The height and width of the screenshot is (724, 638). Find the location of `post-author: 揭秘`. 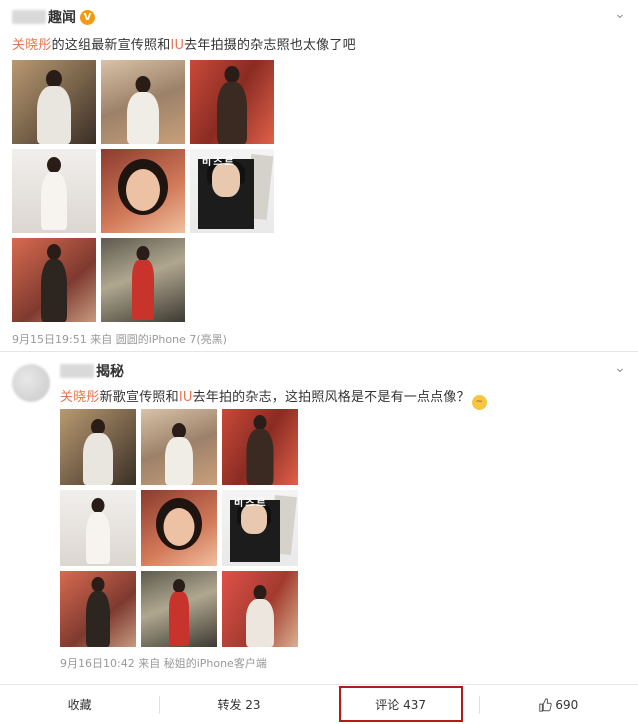

post-author: 揭秘 is located at coordinates (92, 371).